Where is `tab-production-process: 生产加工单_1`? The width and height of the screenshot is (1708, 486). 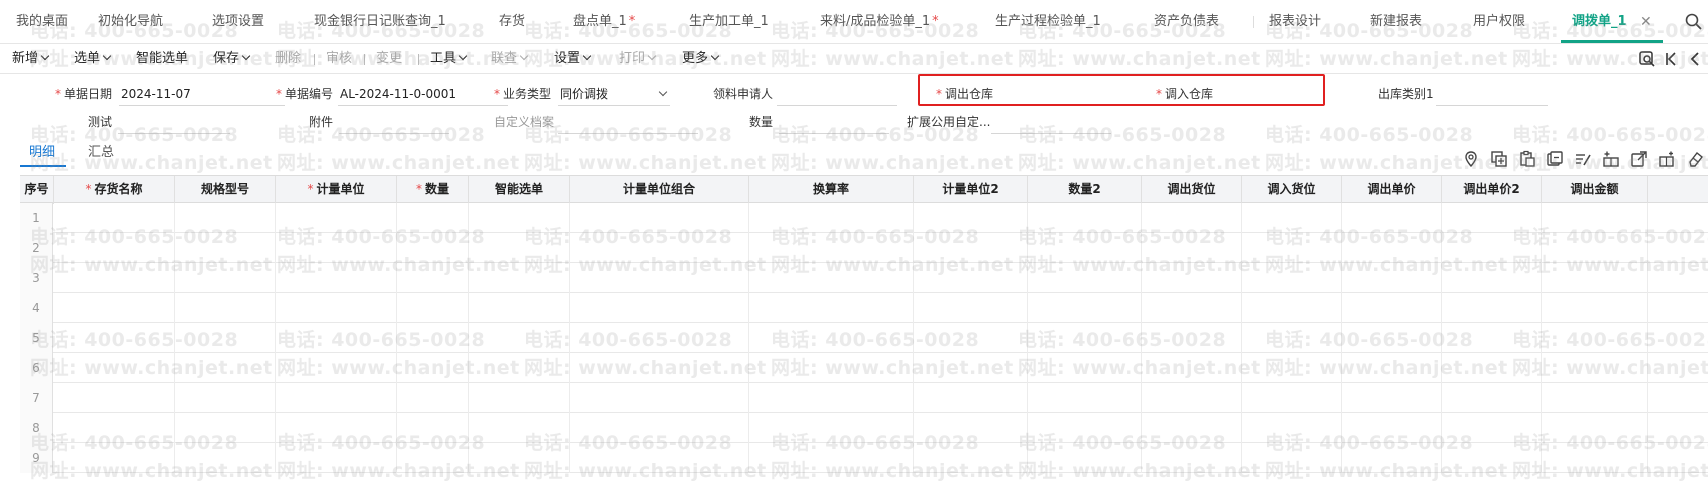
tab-production-process: 生产加工单_1 is located at coordinates (729, 22).